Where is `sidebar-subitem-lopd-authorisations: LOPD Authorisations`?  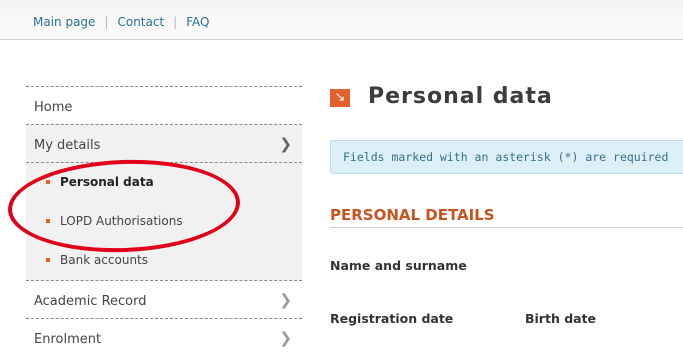 sidebar-subitem-lopd-authorisations: LOPD Authorisations is located at coordinates (164, 221).